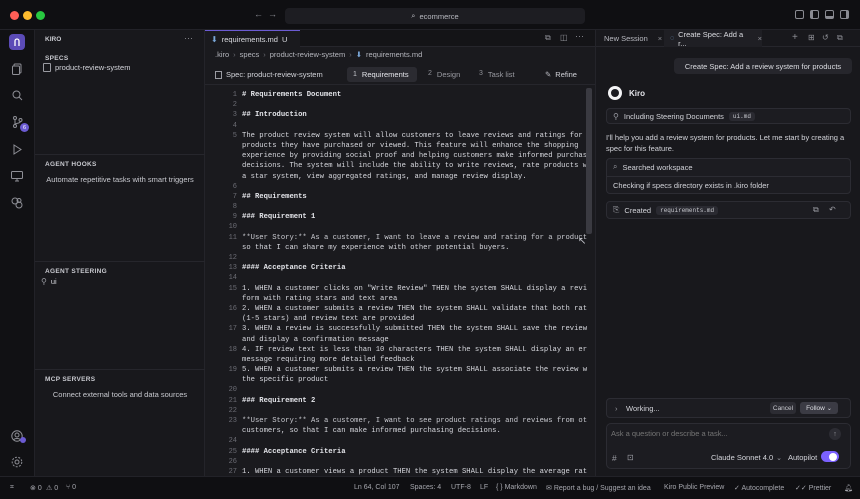 The height and width of the screenshot is (499, 860). Describe the element at coordinates (40, 15) in the screenshot. I see `maximize-window-button` at that location.